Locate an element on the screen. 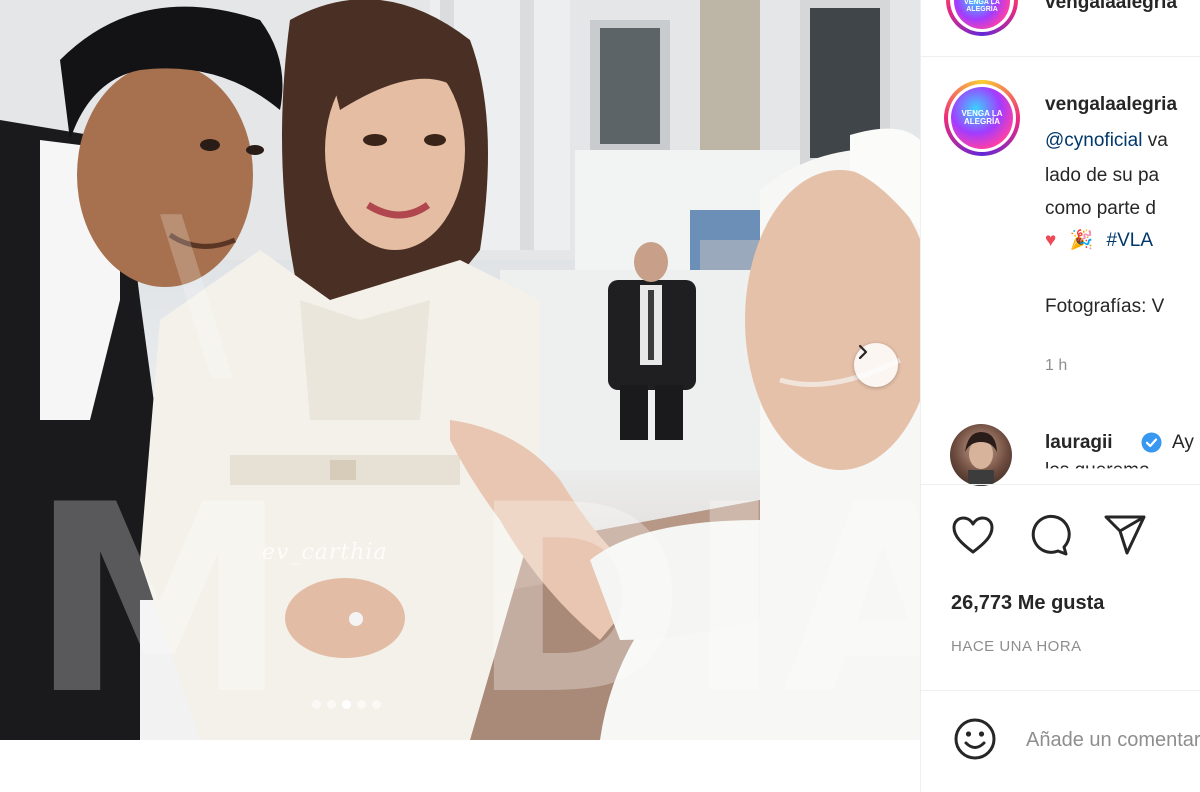  caption-hashtag: #VLA is located at coordinates (1130, 240).